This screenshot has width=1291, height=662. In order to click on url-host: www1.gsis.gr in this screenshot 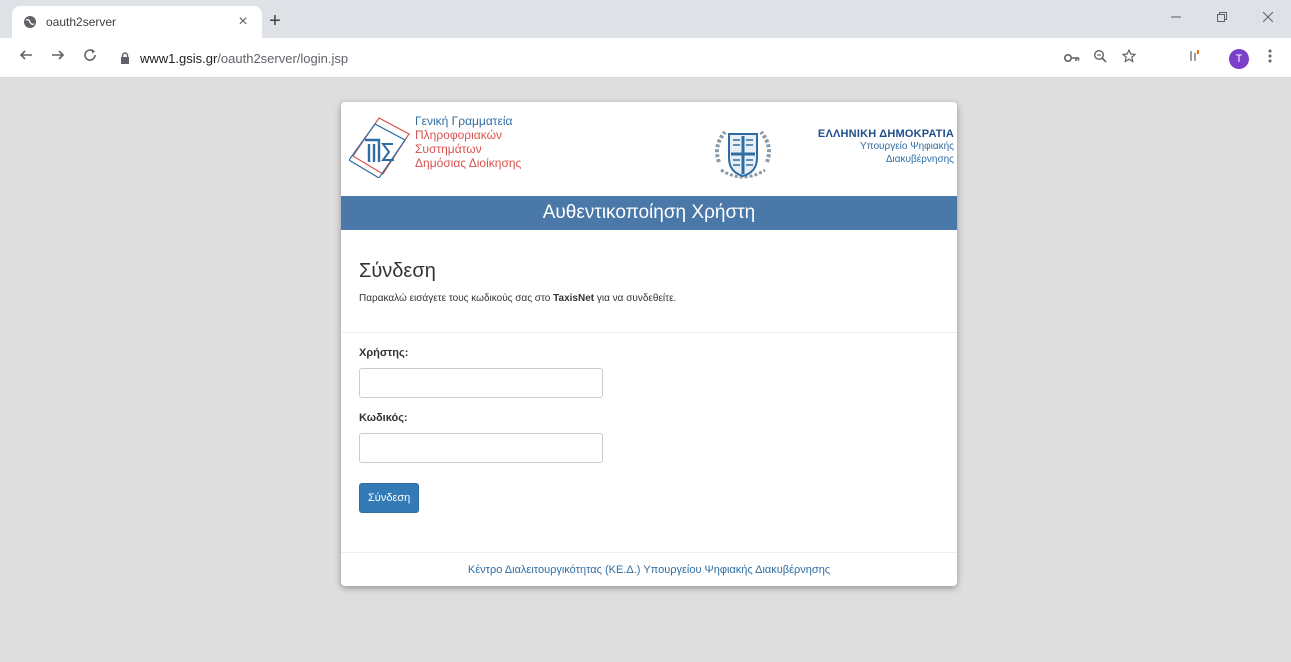, I will do `click(179, 58)`.